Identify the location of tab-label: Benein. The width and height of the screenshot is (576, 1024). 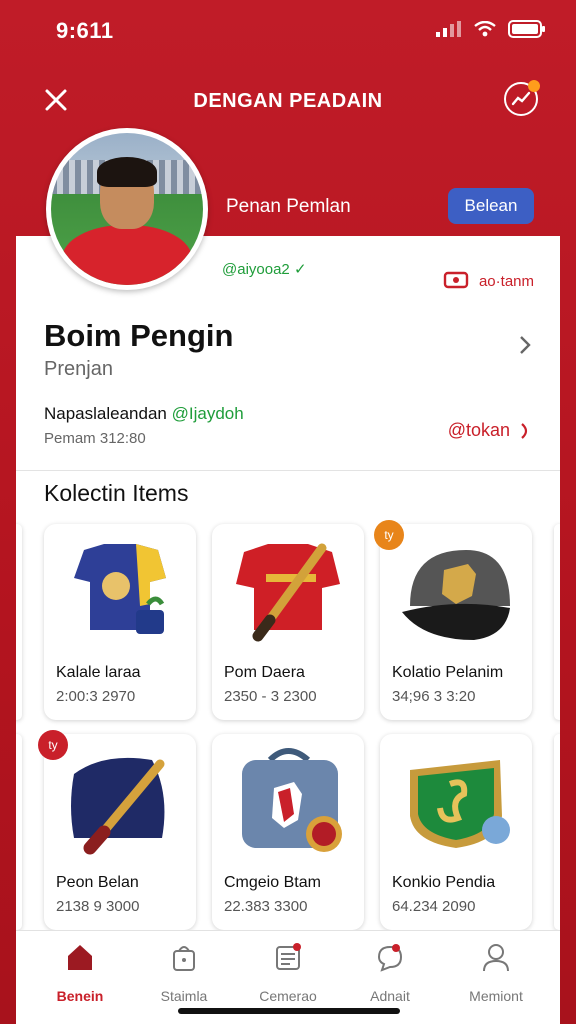
(80, 996).